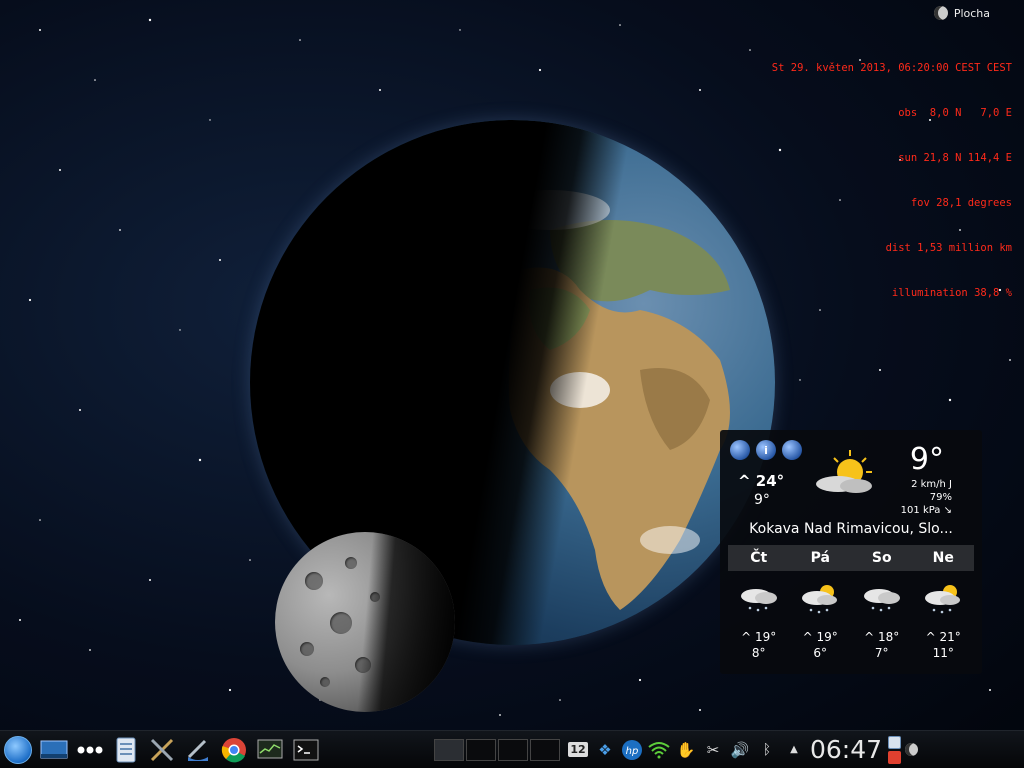 The image size is (1024, 768). What do you see at coordinates (761, 481) in the screenshot?
I see `today-high: ^ 24°` at bounding box center [761, 481].